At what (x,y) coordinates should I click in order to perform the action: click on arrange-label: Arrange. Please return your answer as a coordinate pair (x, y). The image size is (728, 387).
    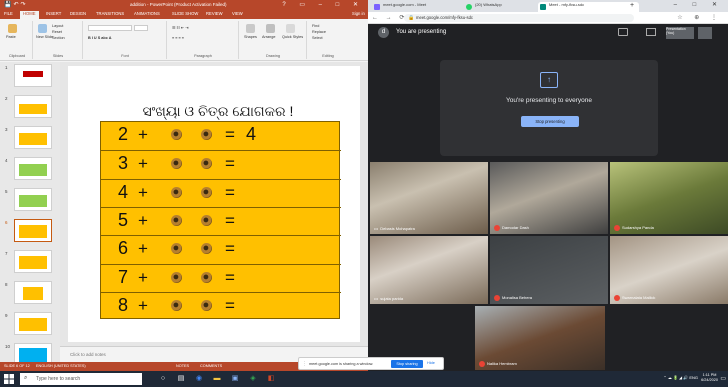
    Looking at the image, I should click on (269, 37).